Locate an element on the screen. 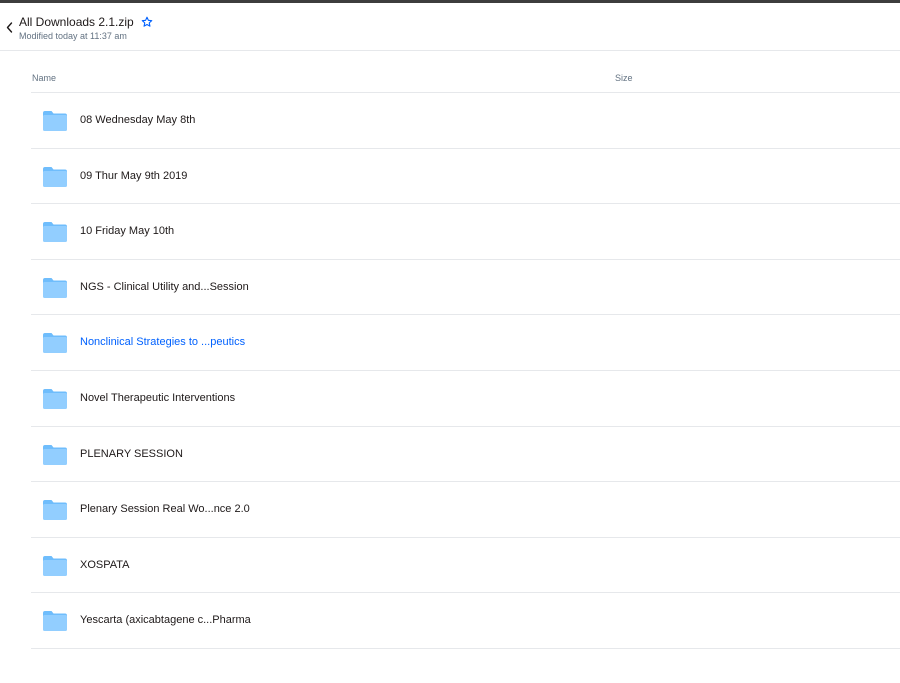  item-name: XOSPATA is located at coordinates (105, 565).